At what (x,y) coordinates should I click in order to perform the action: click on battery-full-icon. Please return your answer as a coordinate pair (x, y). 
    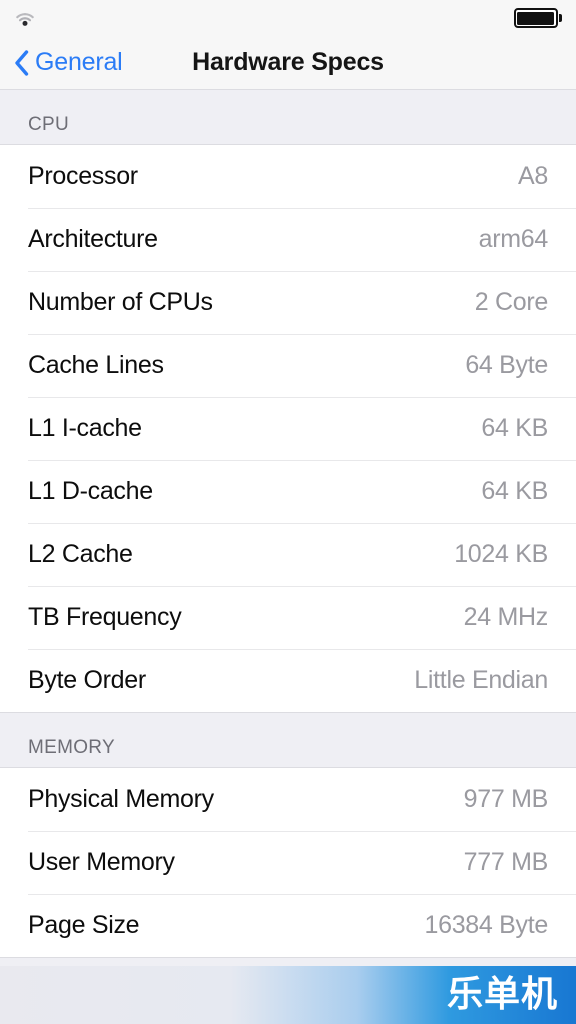
    Looking at the image, I should click on (537, 18).